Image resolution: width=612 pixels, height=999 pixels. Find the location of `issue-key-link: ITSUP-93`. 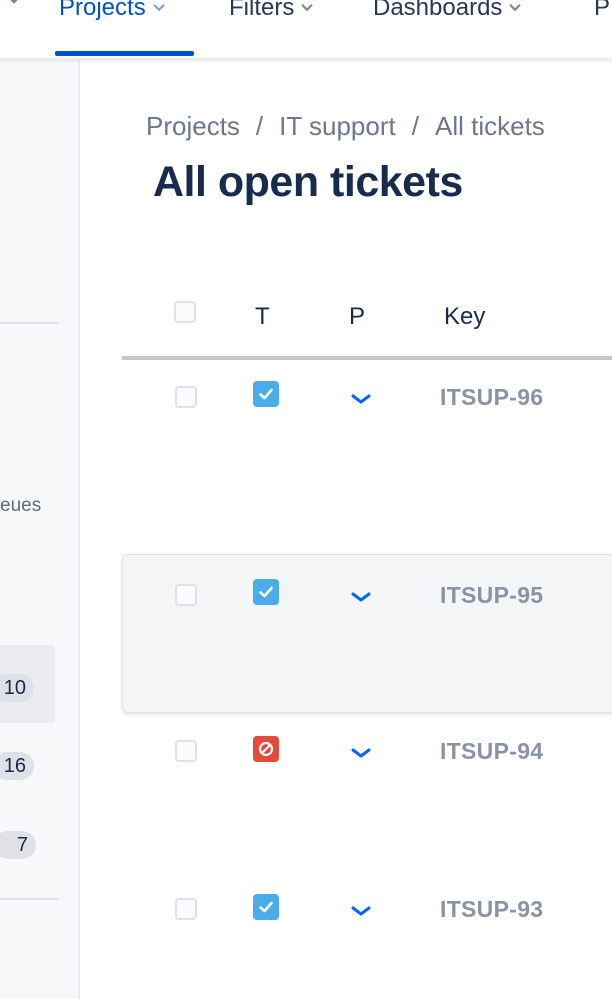

issue-key-link: ITSUP-93 is located at coordinates (491, 909).